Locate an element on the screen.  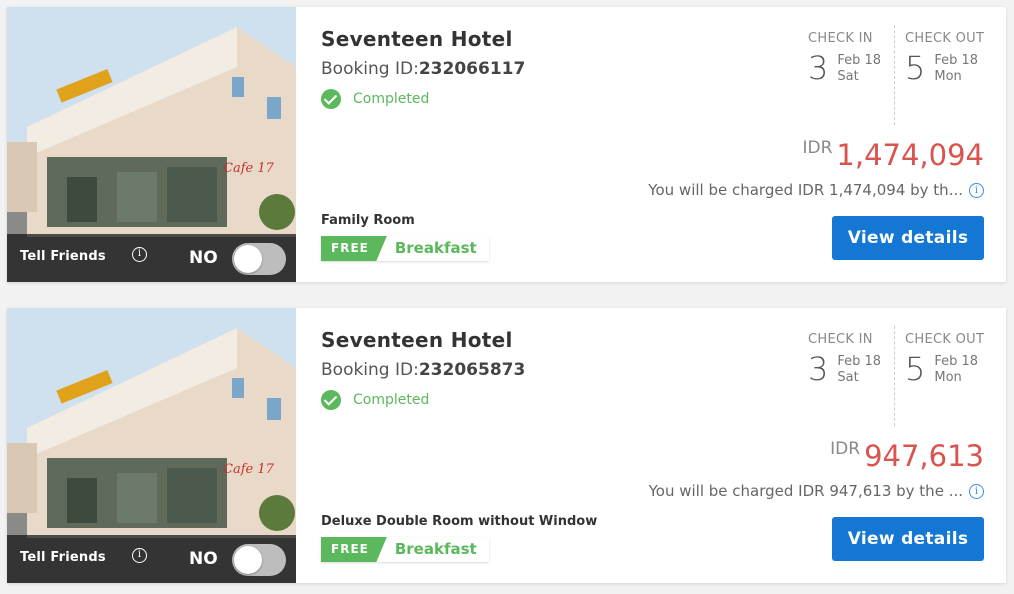
price-amount: 947,613 is located at coordinates (924, 456).